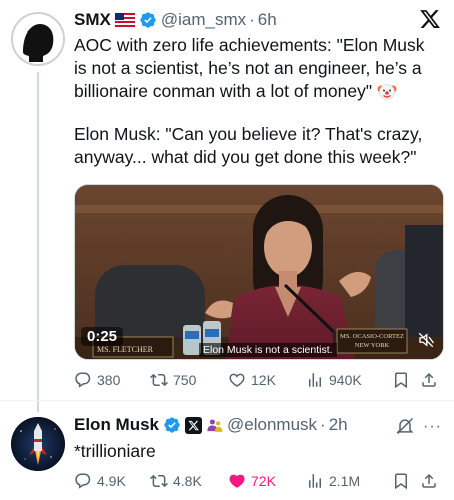 The height and width of the screenshot is (500, 454). Describe the element at coordinates (405, 428) in the screenshot. I see `mute-bell-icon` at that location.